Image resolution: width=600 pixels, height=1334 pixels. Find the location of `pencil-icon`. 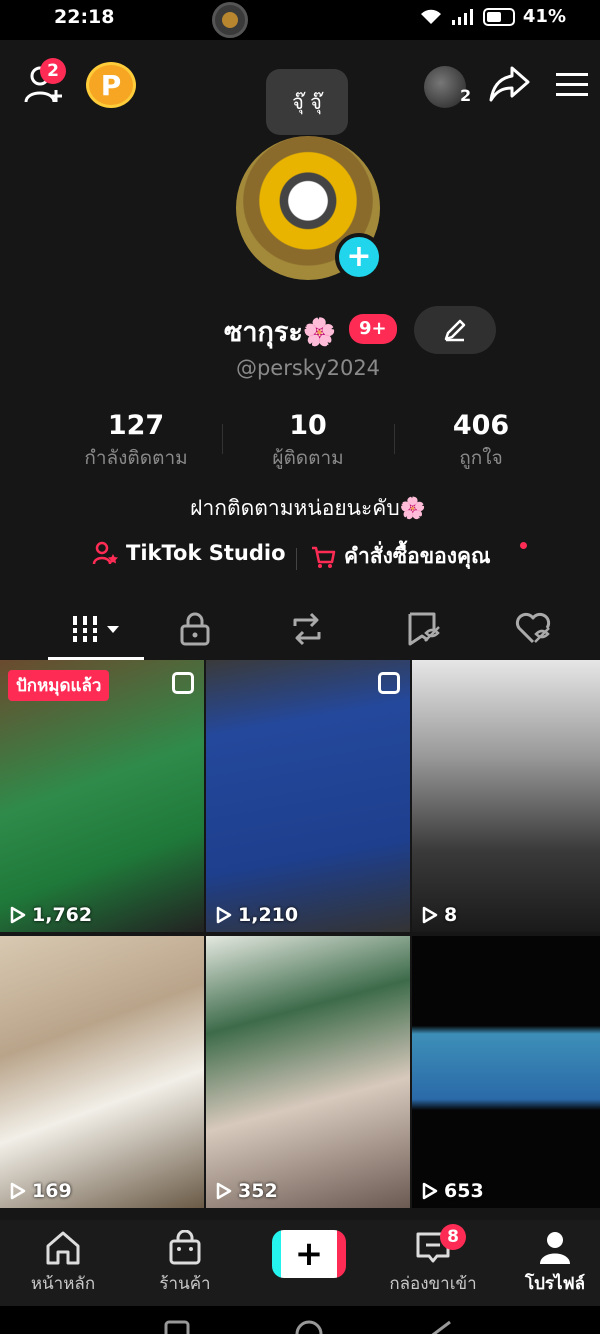

pencil-icon is located at coordinates (455, 330).